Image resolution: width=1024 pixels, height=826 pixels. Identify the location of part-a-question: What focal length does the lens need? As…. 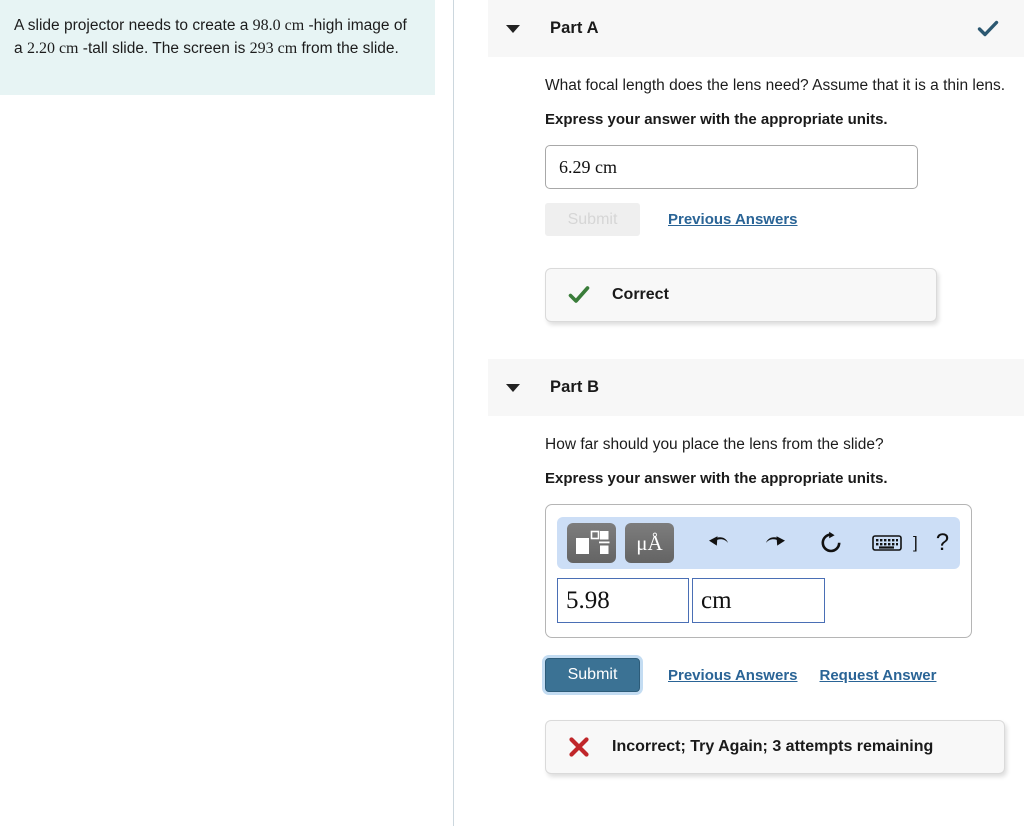
(775, 85).